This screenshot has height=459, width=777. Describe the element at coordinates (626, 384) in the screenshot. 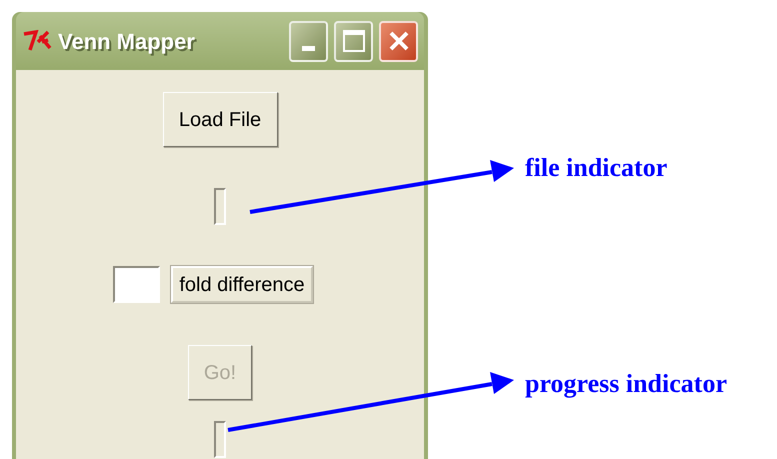

I see `annotation-label: progress indicator` at that location.